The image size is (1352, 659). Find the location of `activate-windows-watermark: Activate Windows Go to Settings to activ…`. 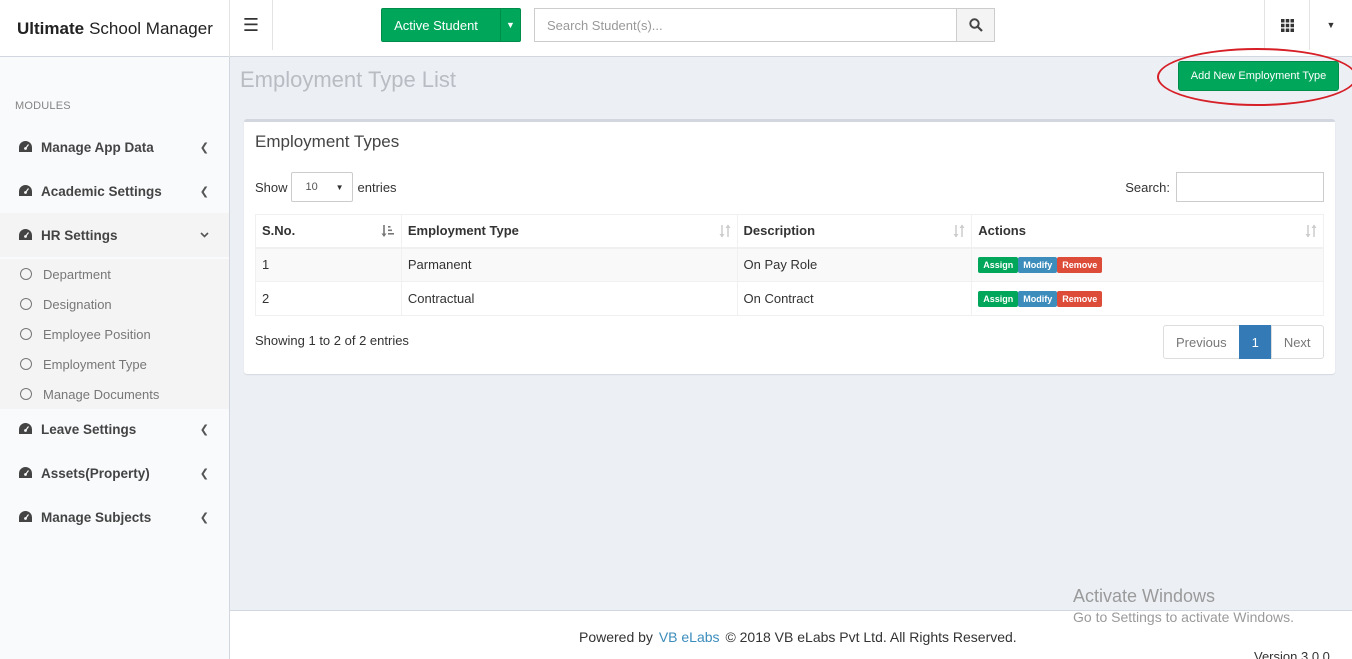

activate-windows-watermark: Activate Windows Go to Settings to activ… is located at coordinates (1183, 605).